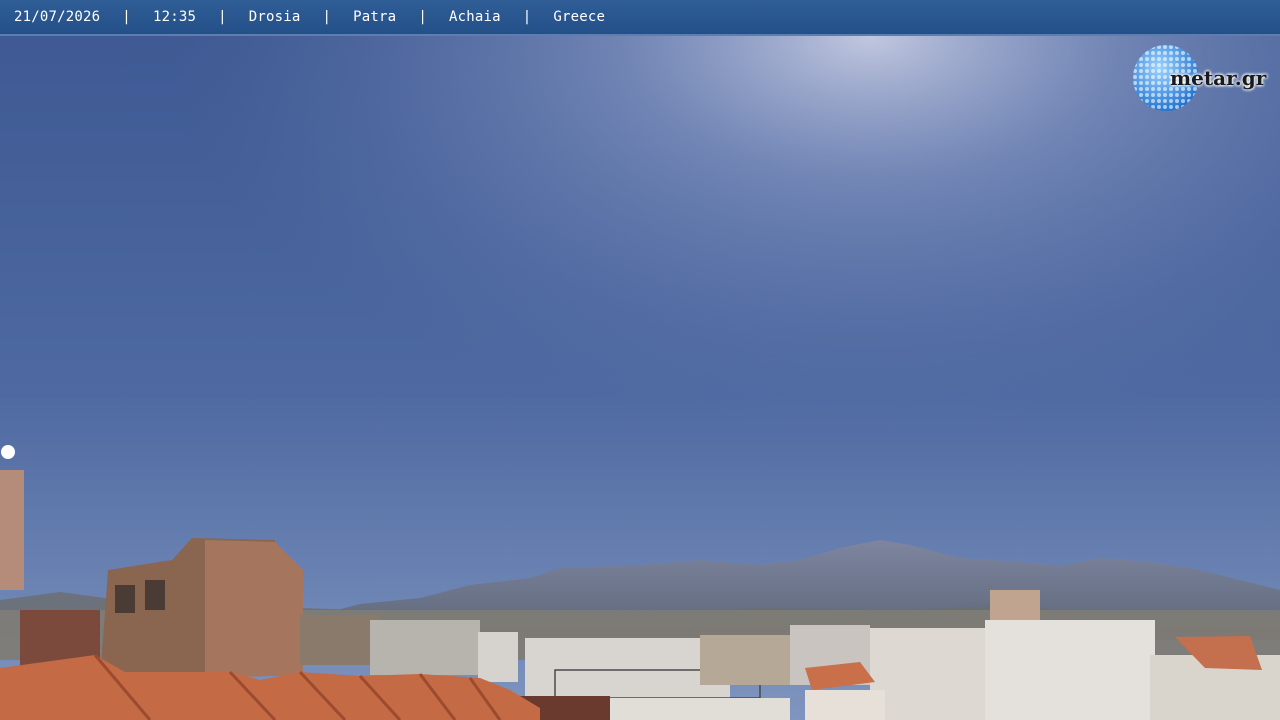  What do you see at coordinates (8, 452) in the screenshot?
I see `street-lamp` at bounding box center [8, 452].